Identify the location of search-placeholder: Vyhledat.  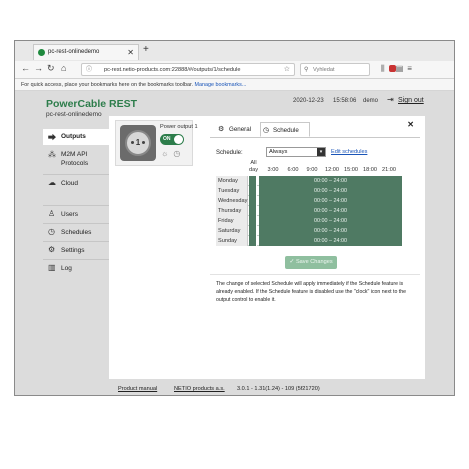
(324, 70).